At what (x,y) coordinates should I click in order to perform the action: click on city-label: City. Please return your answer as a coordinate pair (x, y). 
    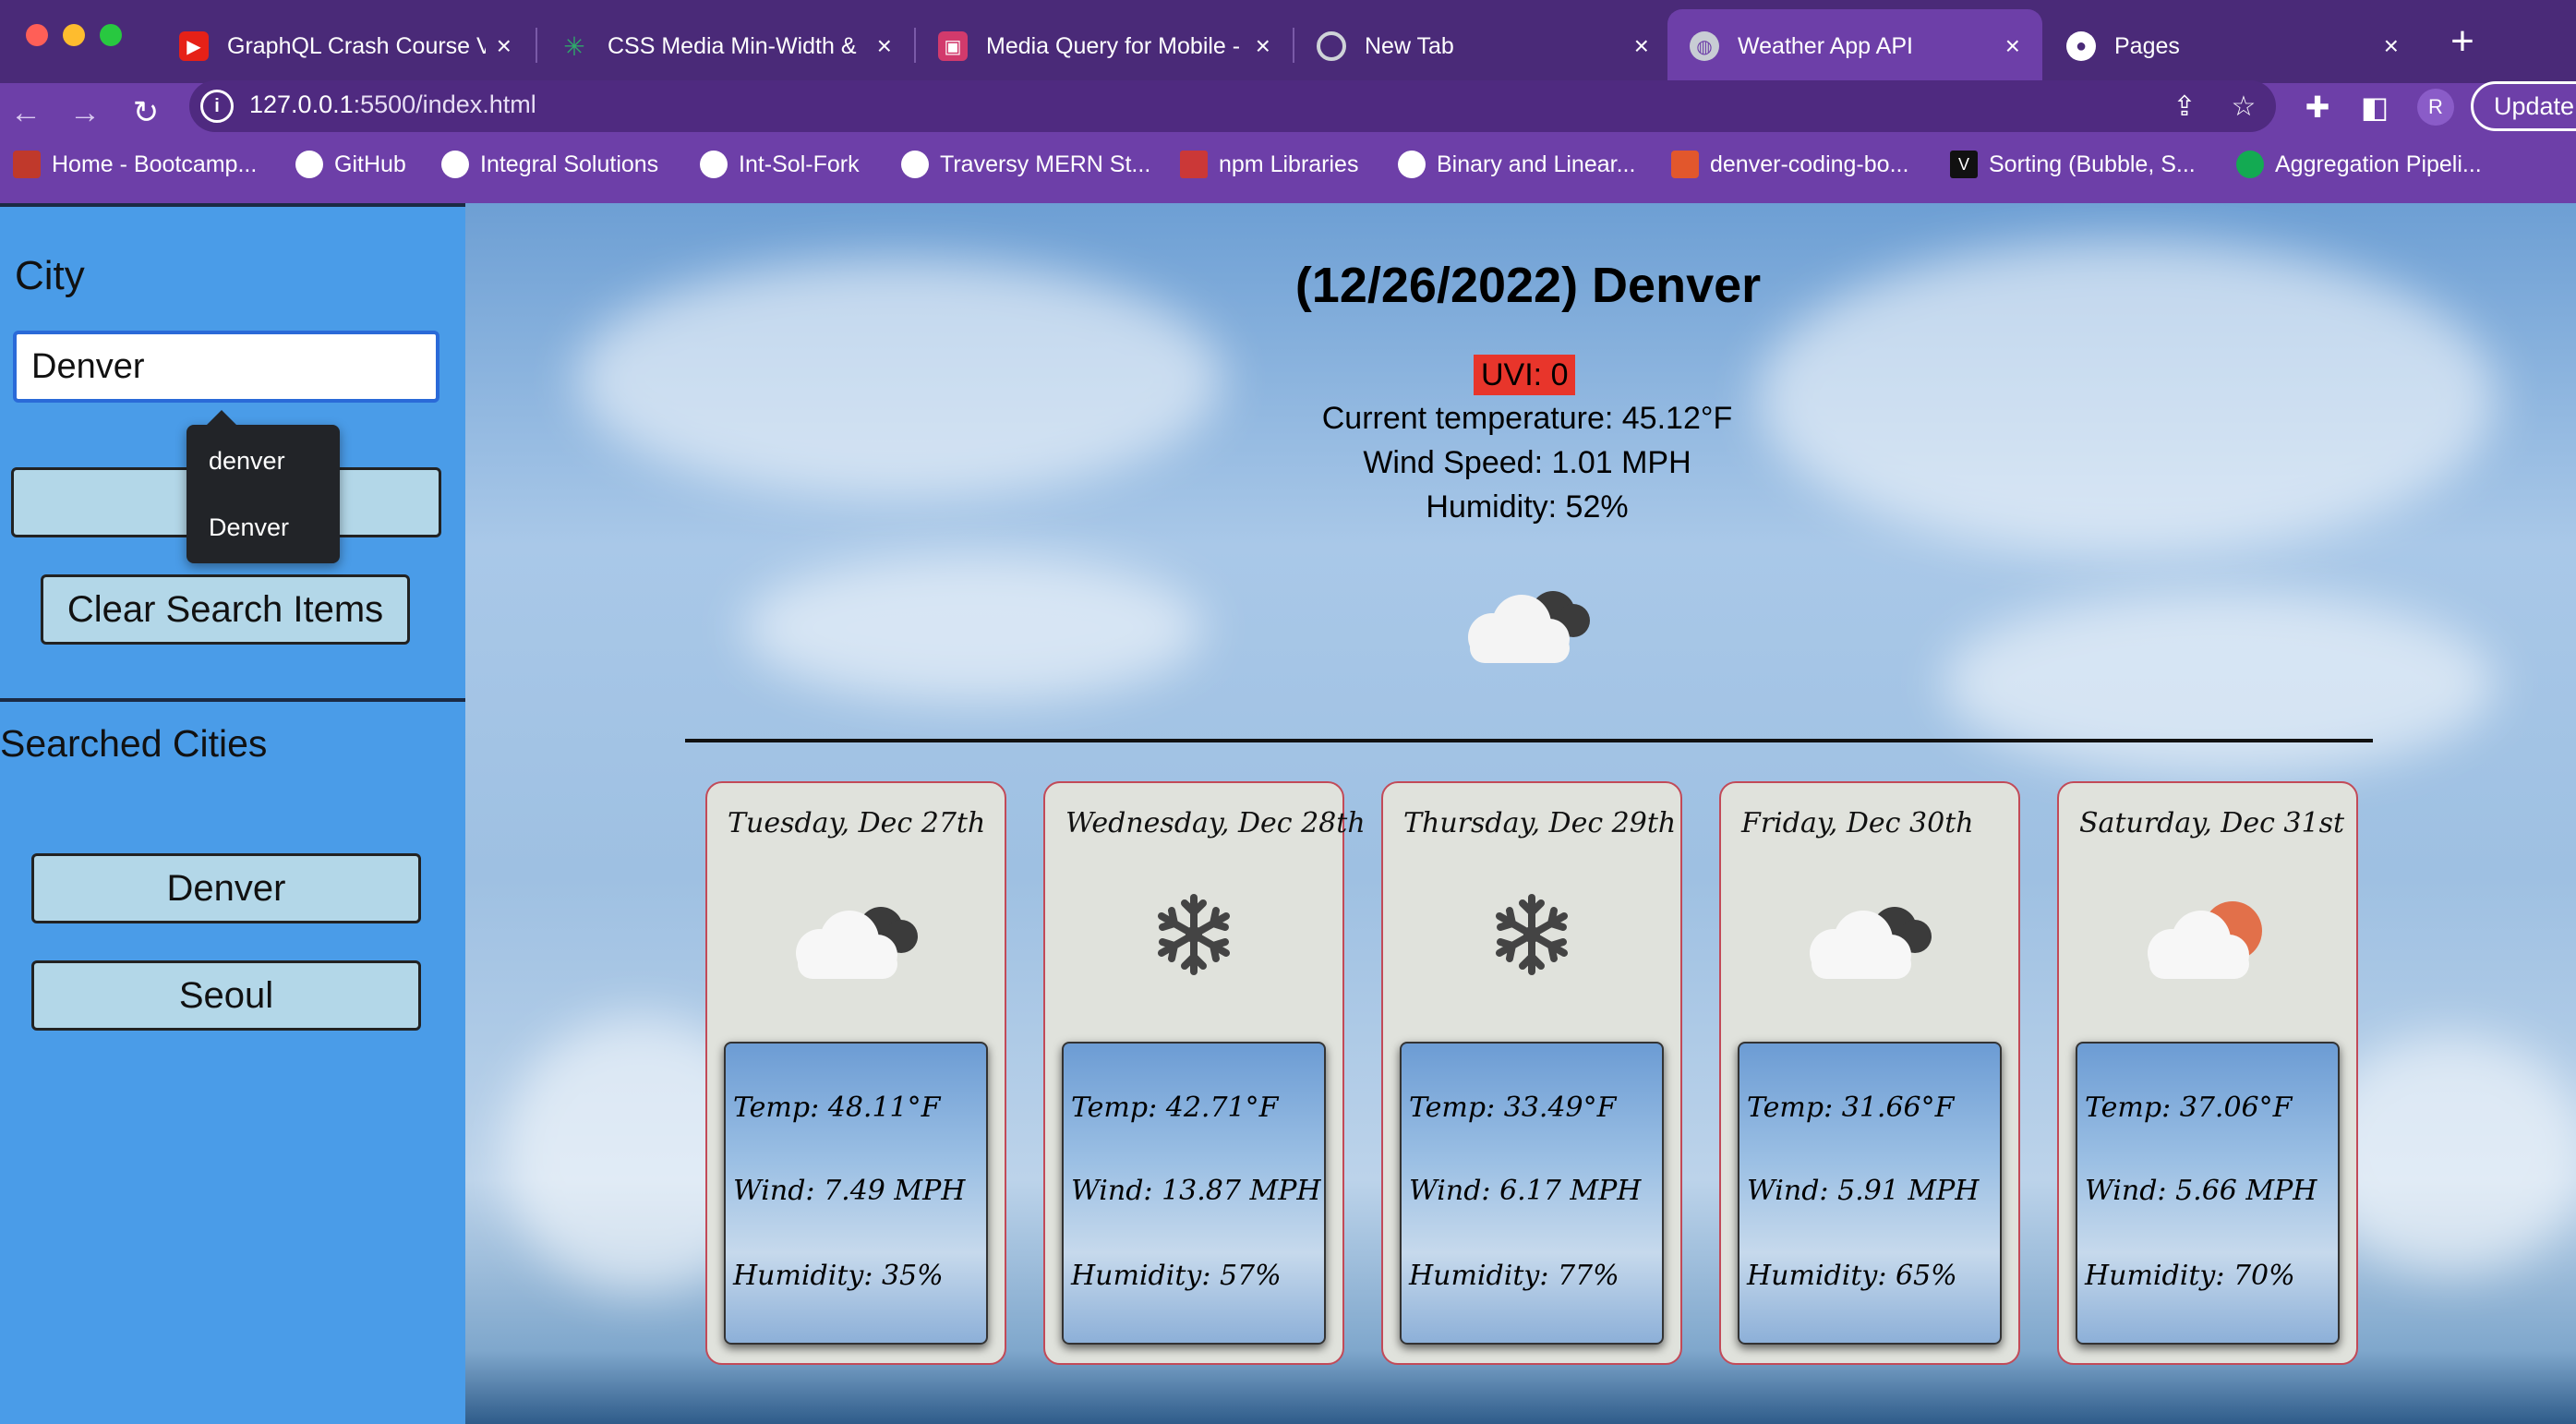
    Looking at the image, I should click on (50, 275).